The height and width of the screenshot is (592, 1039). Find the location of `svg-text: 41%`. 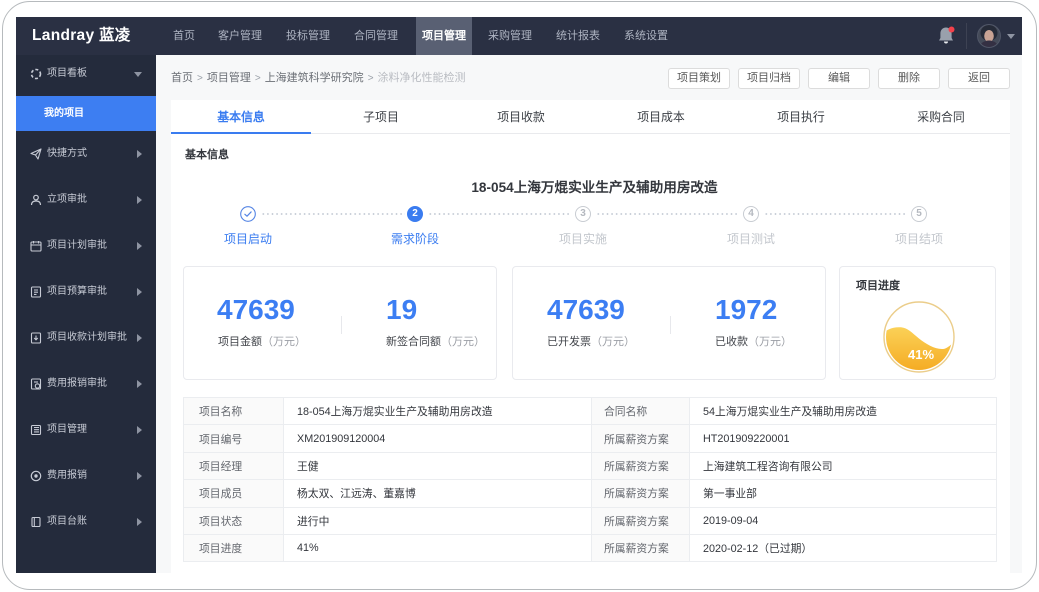

svg-text: 41% is located at coordinates (921, 354).